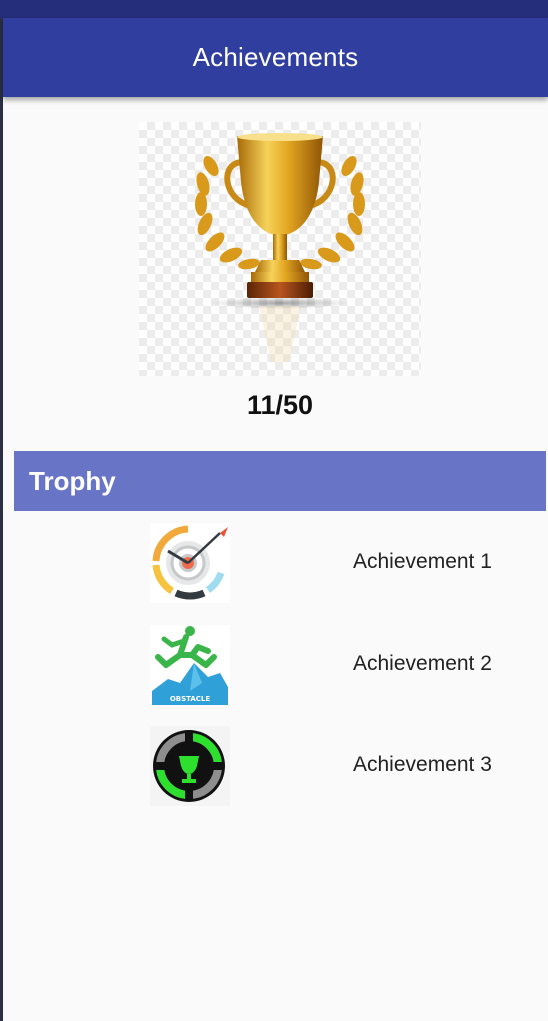 The height and width of the screenshot is (1021, 548). What do you see at coordinates (280, 481) in the screenshot?
I see `section-header-trophy: Trophy` at bounding box center [280, 481].